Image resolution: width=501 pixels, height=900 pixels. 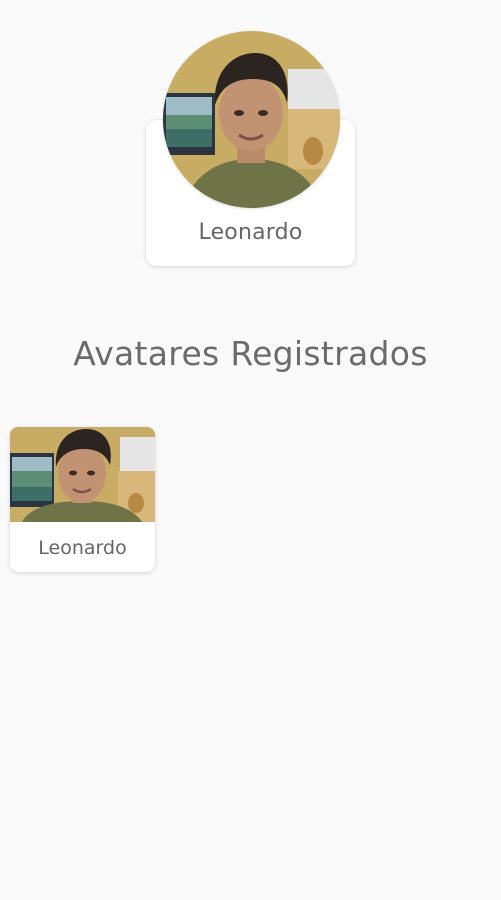 I want to click on current-avatar-photo, so click(x=251, y=119).